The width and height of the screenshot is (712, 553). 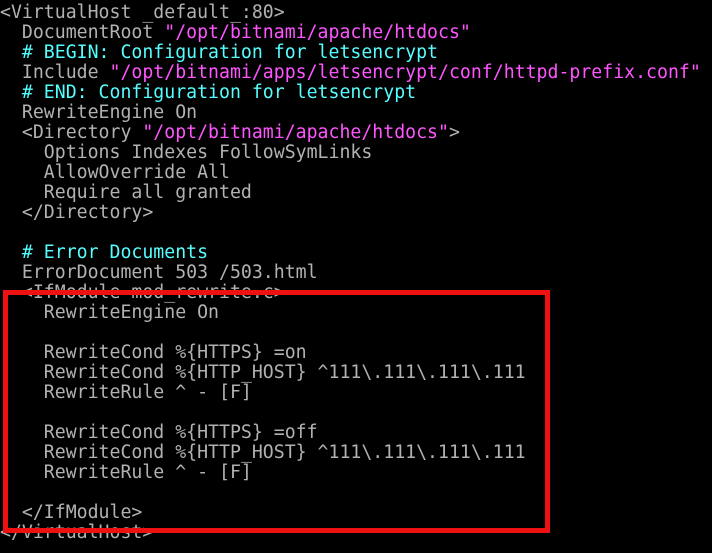 I want to click on terminal-line: <IfModule mod_rewrite.c>, so click(x=142, y=293).